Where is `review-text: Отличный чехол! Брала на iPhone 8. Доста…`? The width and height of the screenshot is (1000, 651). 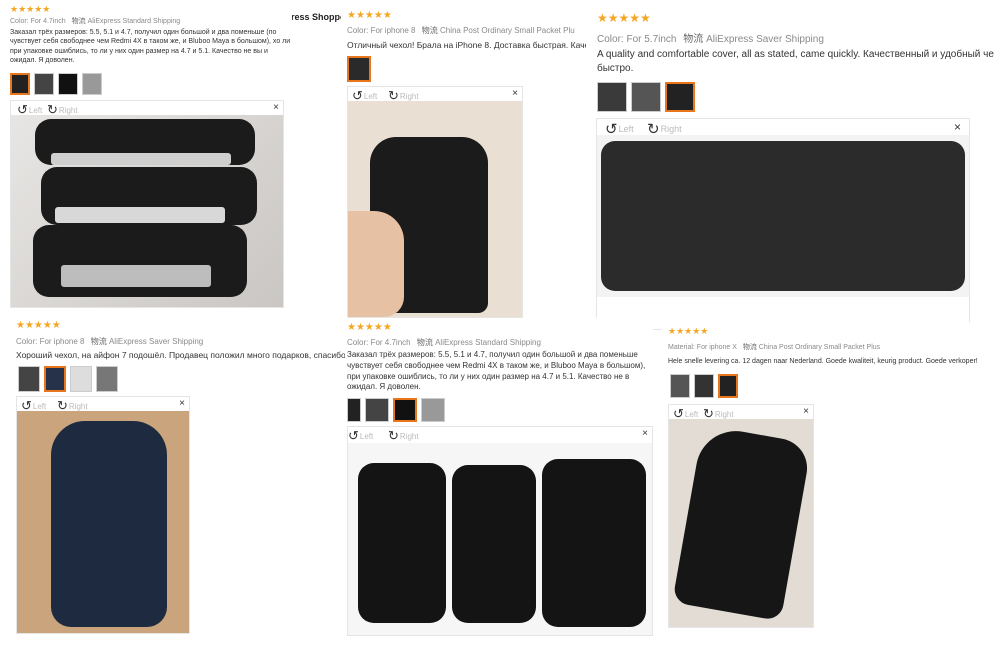
review-text: Отличный чехол! Брала на iPhone 8. Доста… is located at coordinates (466, 45).